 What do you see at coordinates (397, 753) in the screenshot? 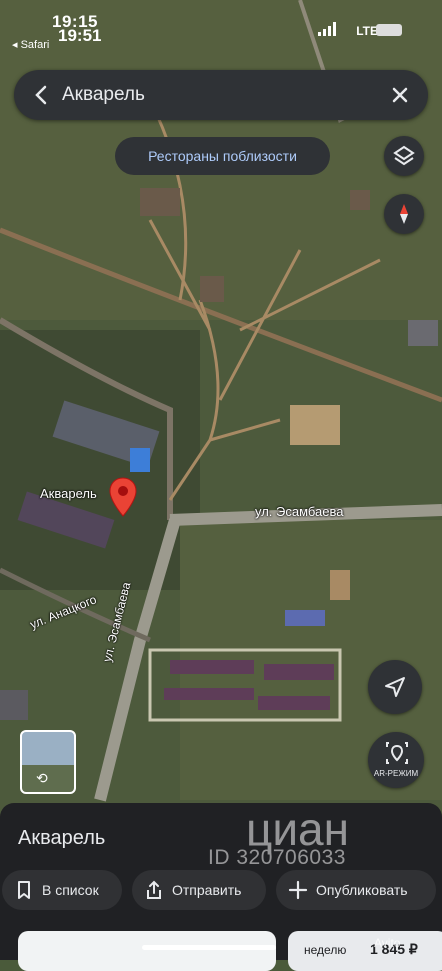
I see `ar-location-icon` at bounding box center [397, 753].